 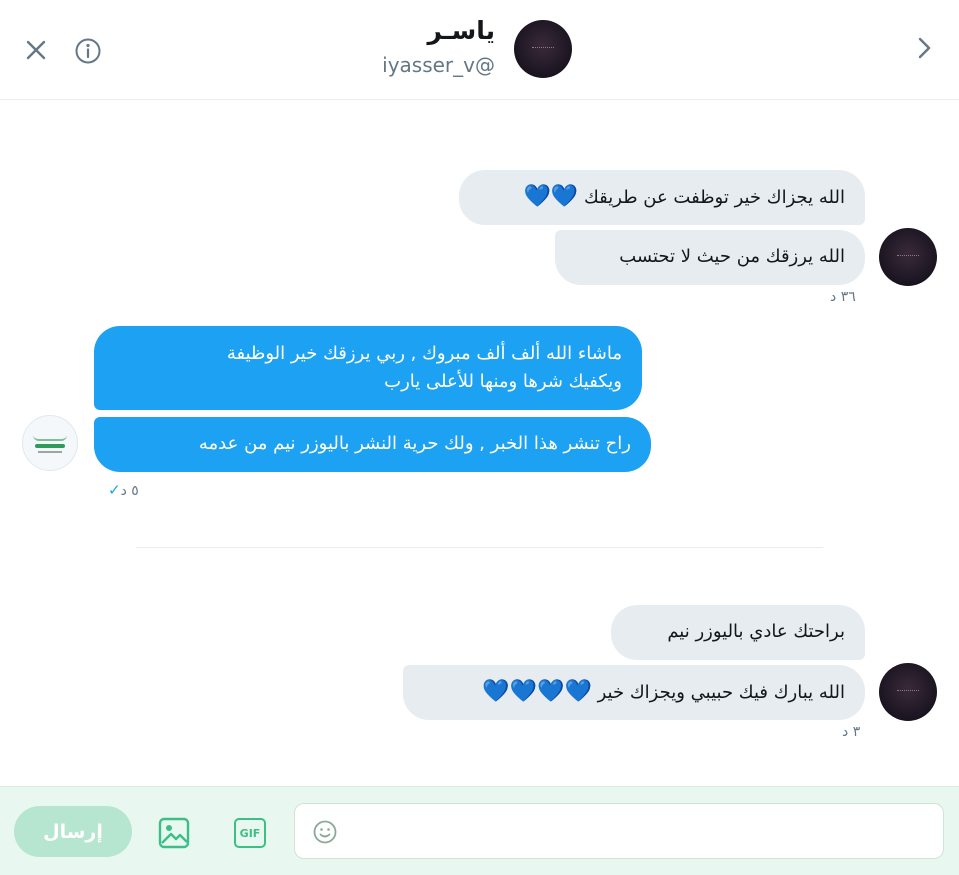 I want to click on close-icon, so click(x=36, y=50).